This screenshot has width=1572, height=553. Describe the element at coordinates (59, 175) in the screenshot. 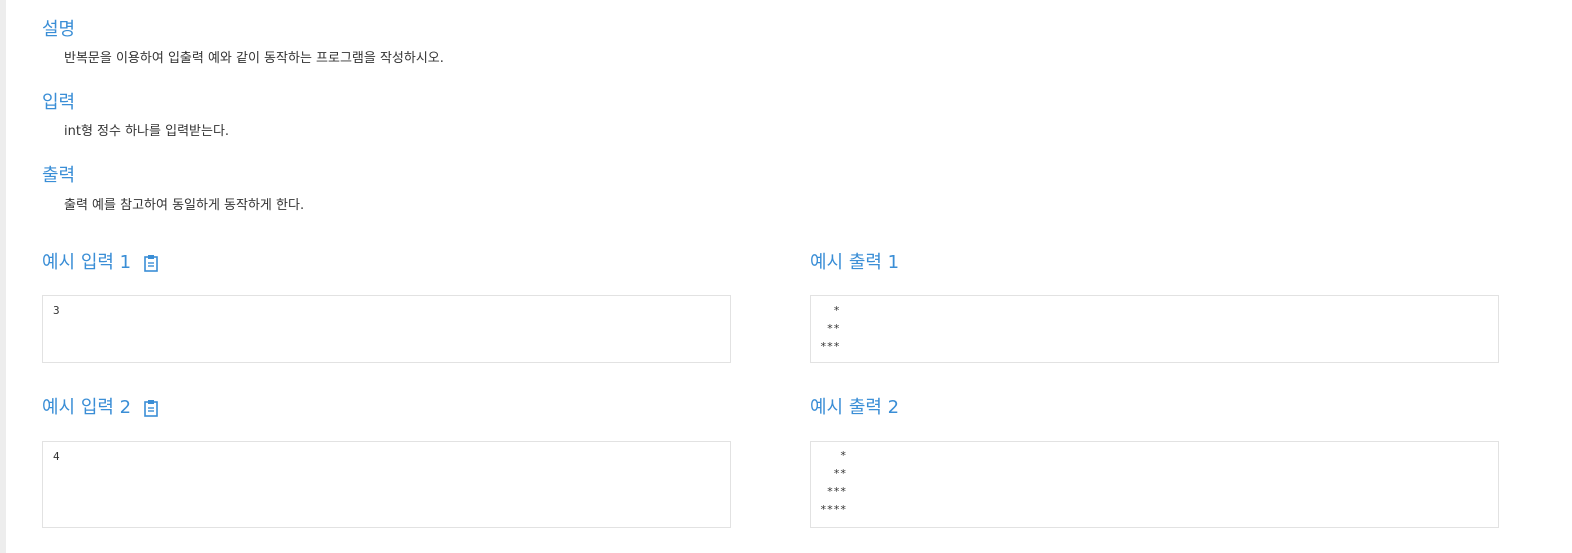

I see `output-title: 출력` at that location.